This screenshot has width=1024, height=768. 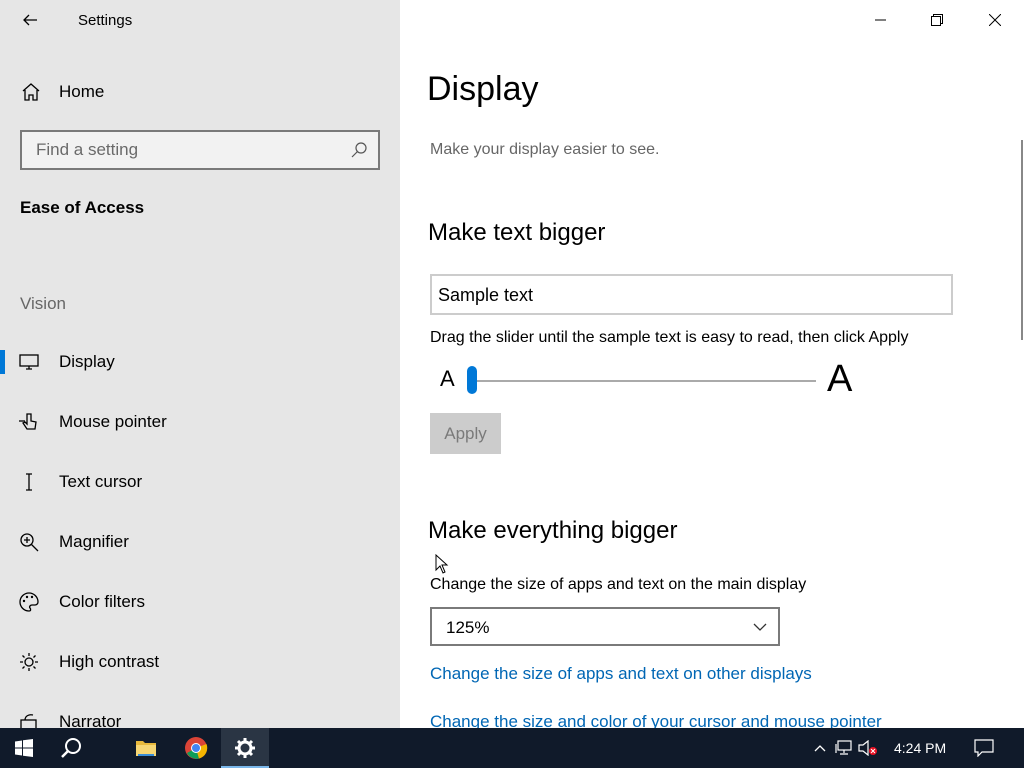 I want to click on sidebar-item-narrator: Narrator, so click(x=200, y=714).